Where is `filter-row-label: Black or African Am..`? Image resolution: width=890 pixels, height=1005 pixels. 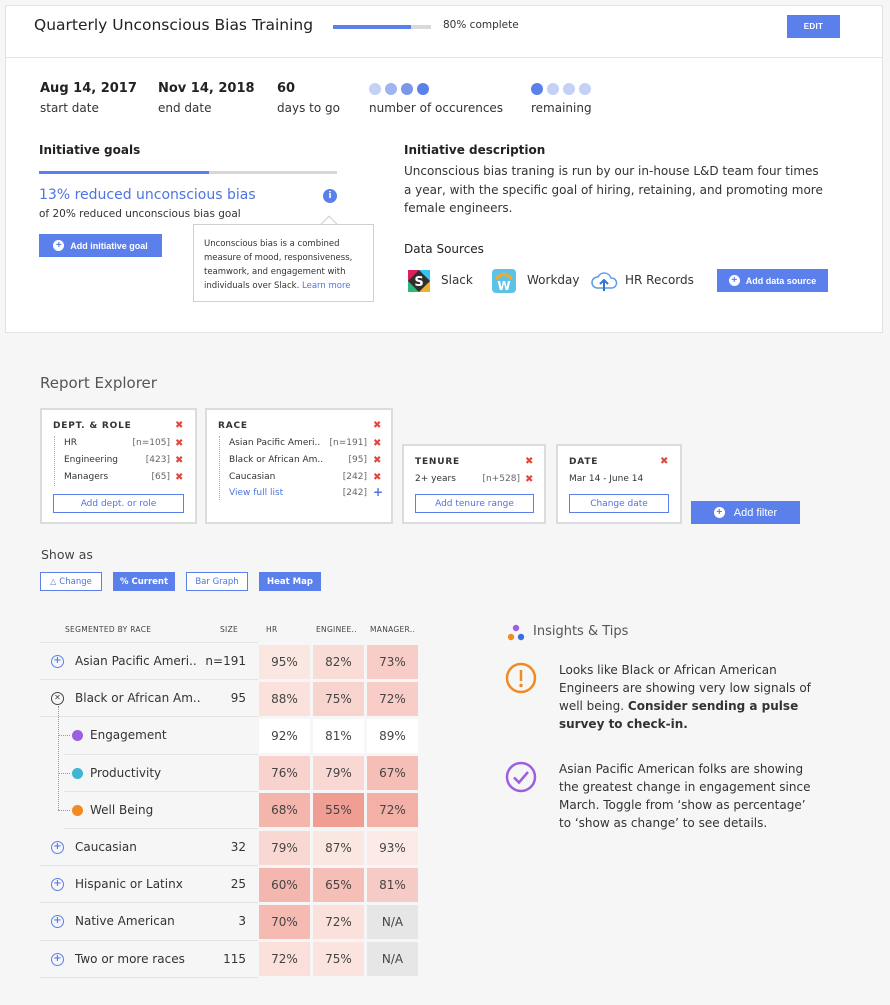
filter-row-label: Black or African Am.. is located at coordinates (276, 460).